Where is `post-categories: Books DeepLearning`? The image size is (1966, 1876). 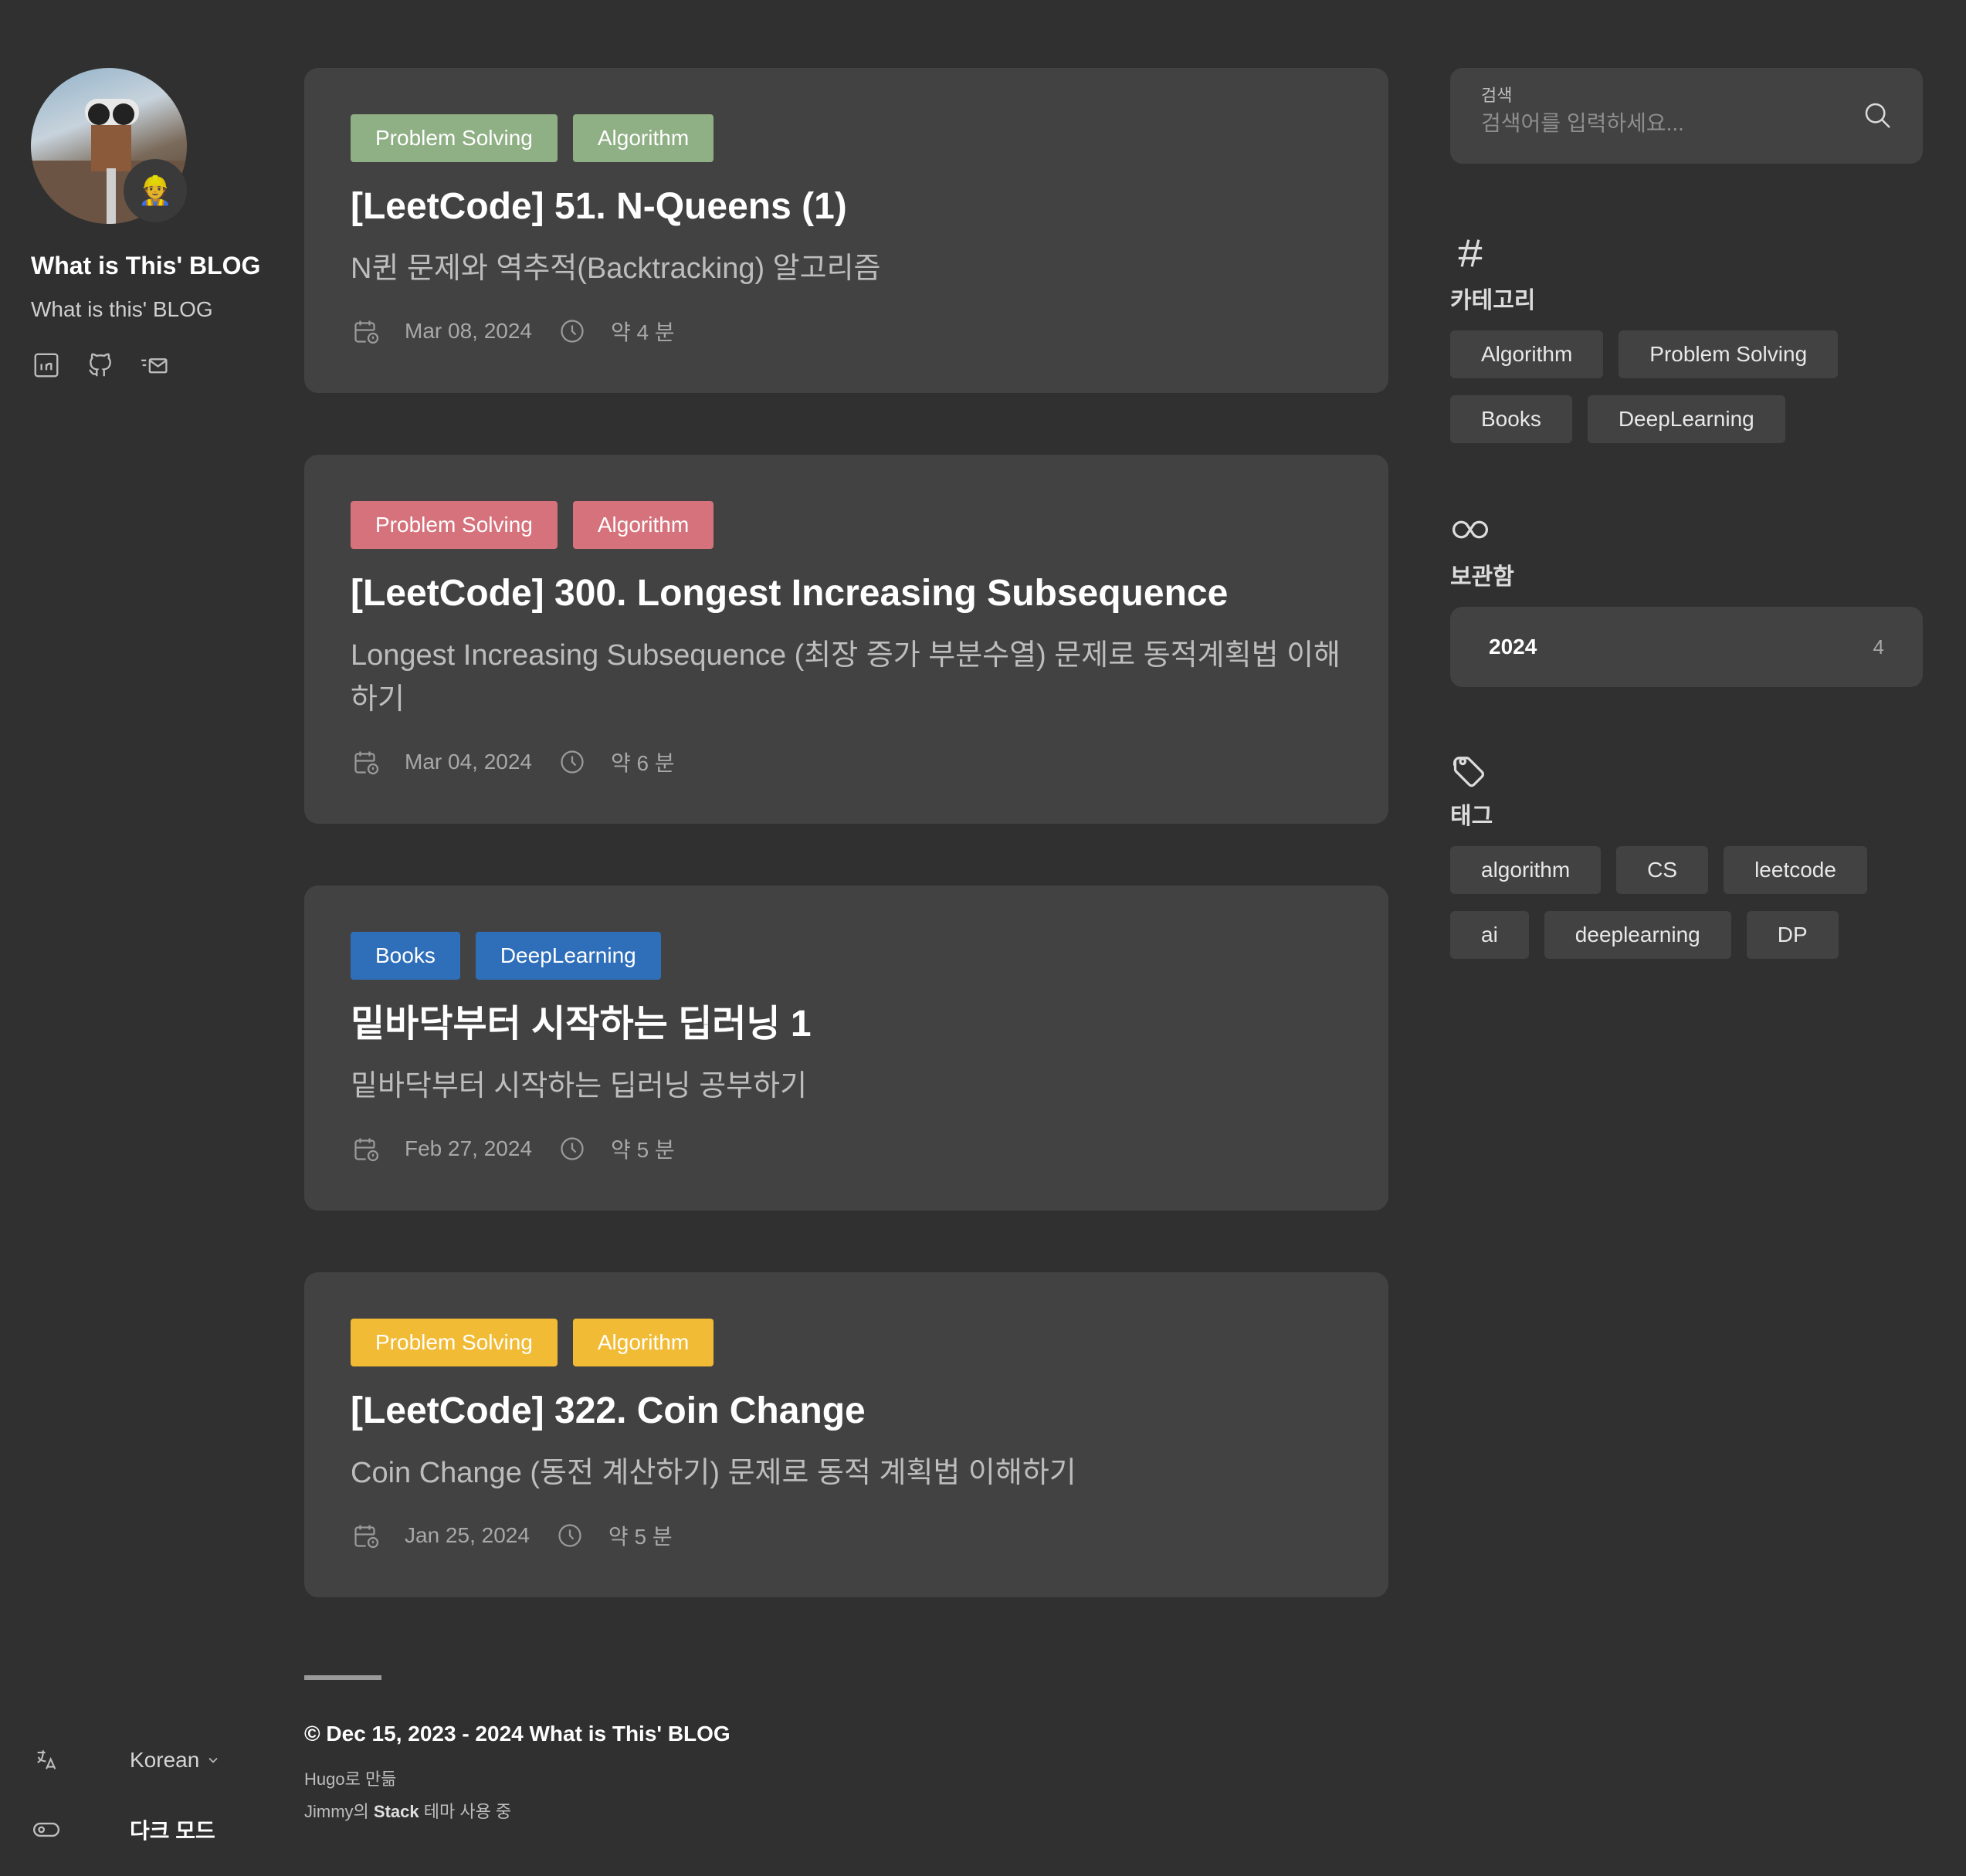 post-categories: Books DeepLearning is located at coordinates (847, 956).